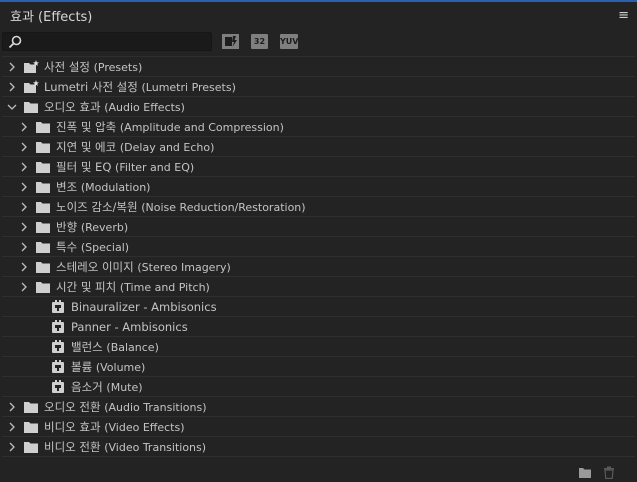 This screenshot has width=637, height=482. Describe the element at coordinates (318, 287) in the screenshot. I see `tree-folder-row: 시간 및 피치 (Time and Pitch)` at that location.